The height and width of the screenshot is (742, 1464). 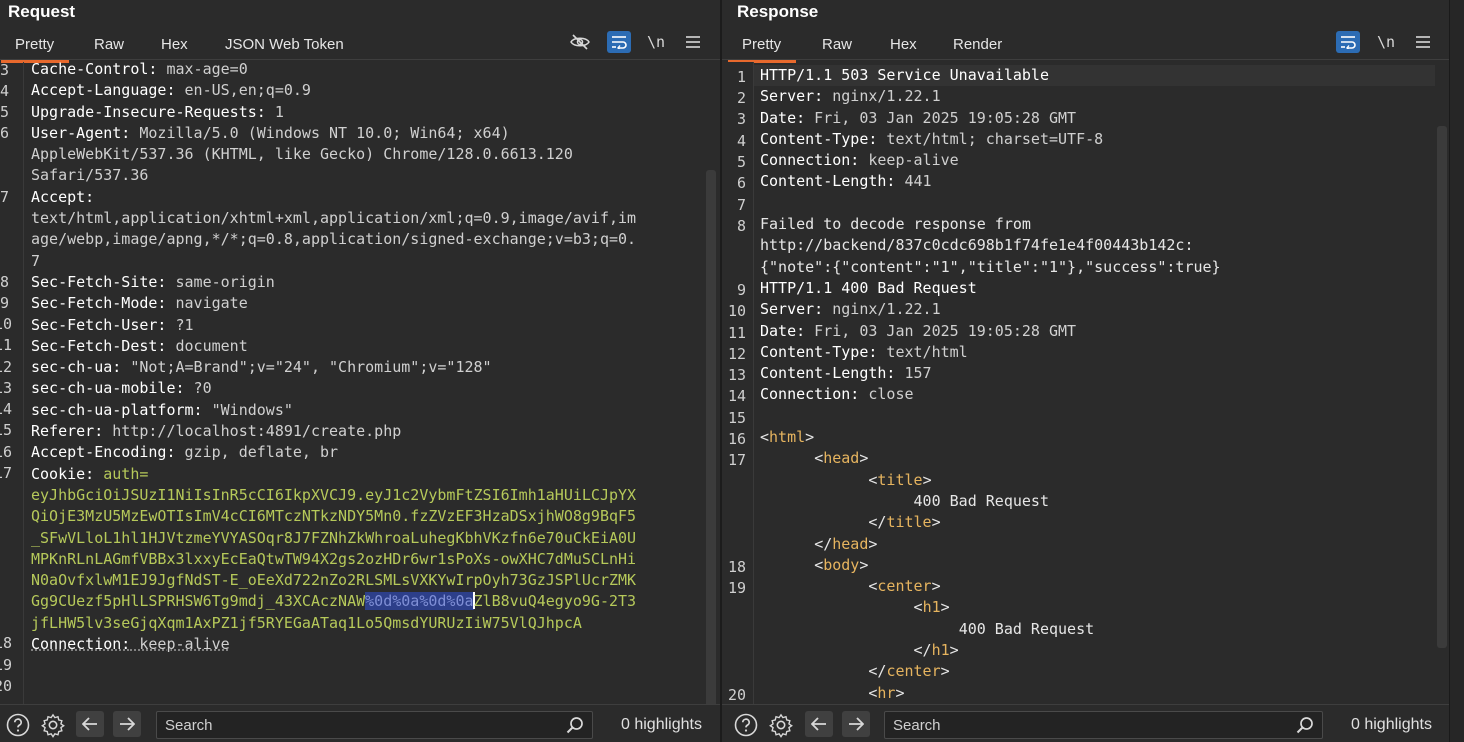 I want to click on code-line: <head>, so click(x=841, y=458).